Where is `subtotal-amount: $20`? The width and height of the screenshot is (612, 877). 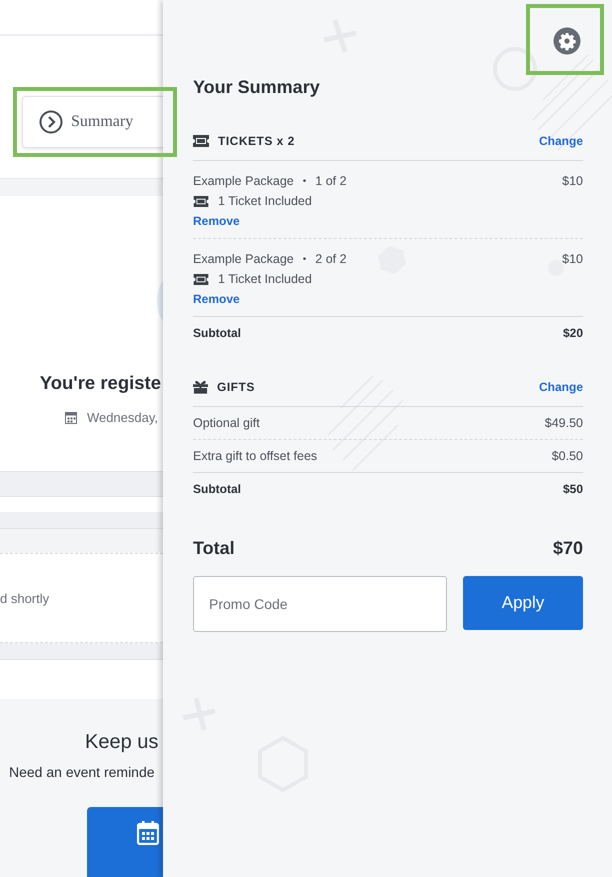
subtotal-amount: $20 is located at coordinates (572, 333).